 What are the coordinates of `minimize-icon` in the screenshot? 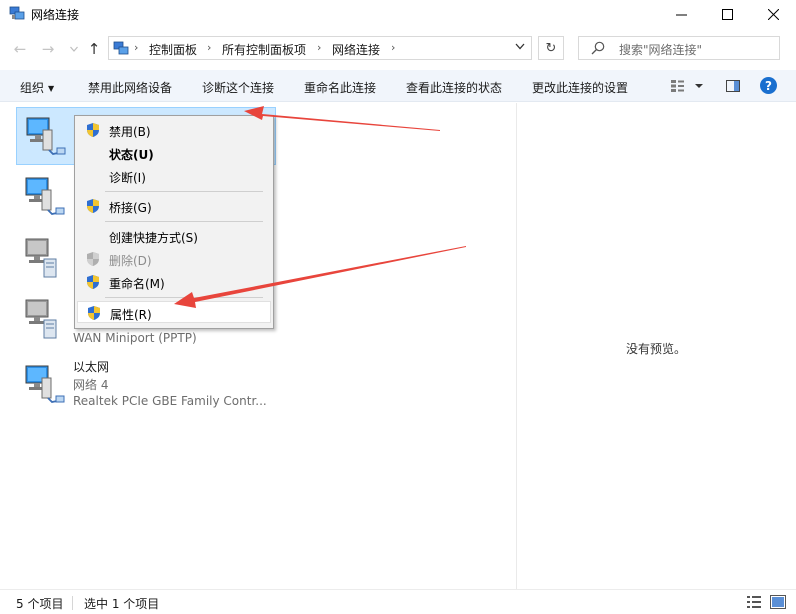 It's located at (681, 14).